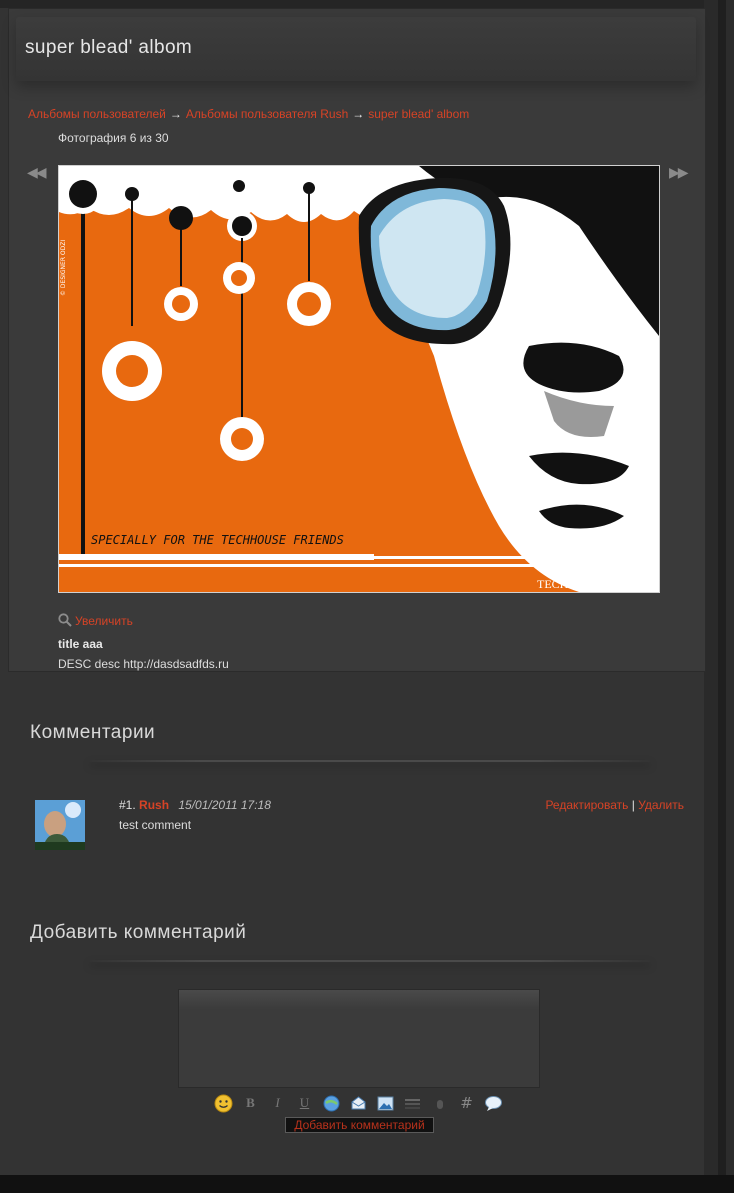 The height and width of the screenshot is (1193, 734). What do you see at coordinates (359, 1038) in the screenshot?
I see `comment-textarea` at bounding box center [359, 1038].